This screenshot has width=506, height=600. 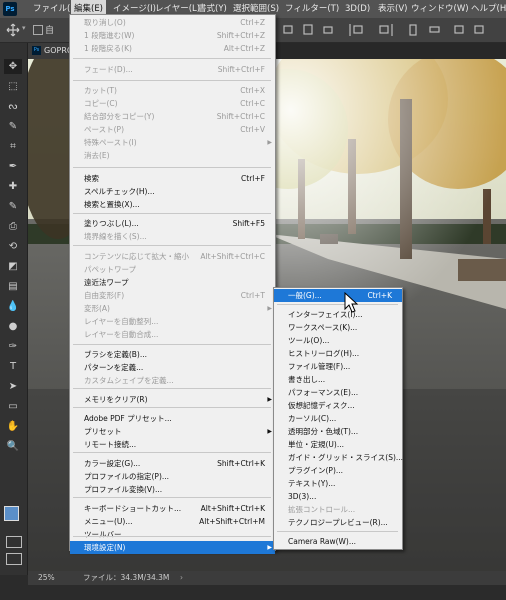 I want to click on history-brush-icon: ⟲, so click(x=13, y=246).